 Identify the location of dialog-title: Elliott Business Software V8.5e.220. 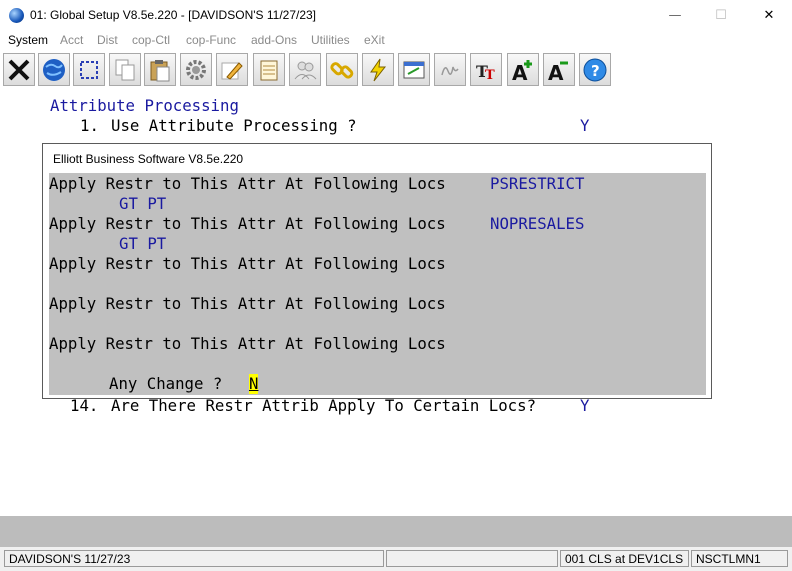
(148, 159).